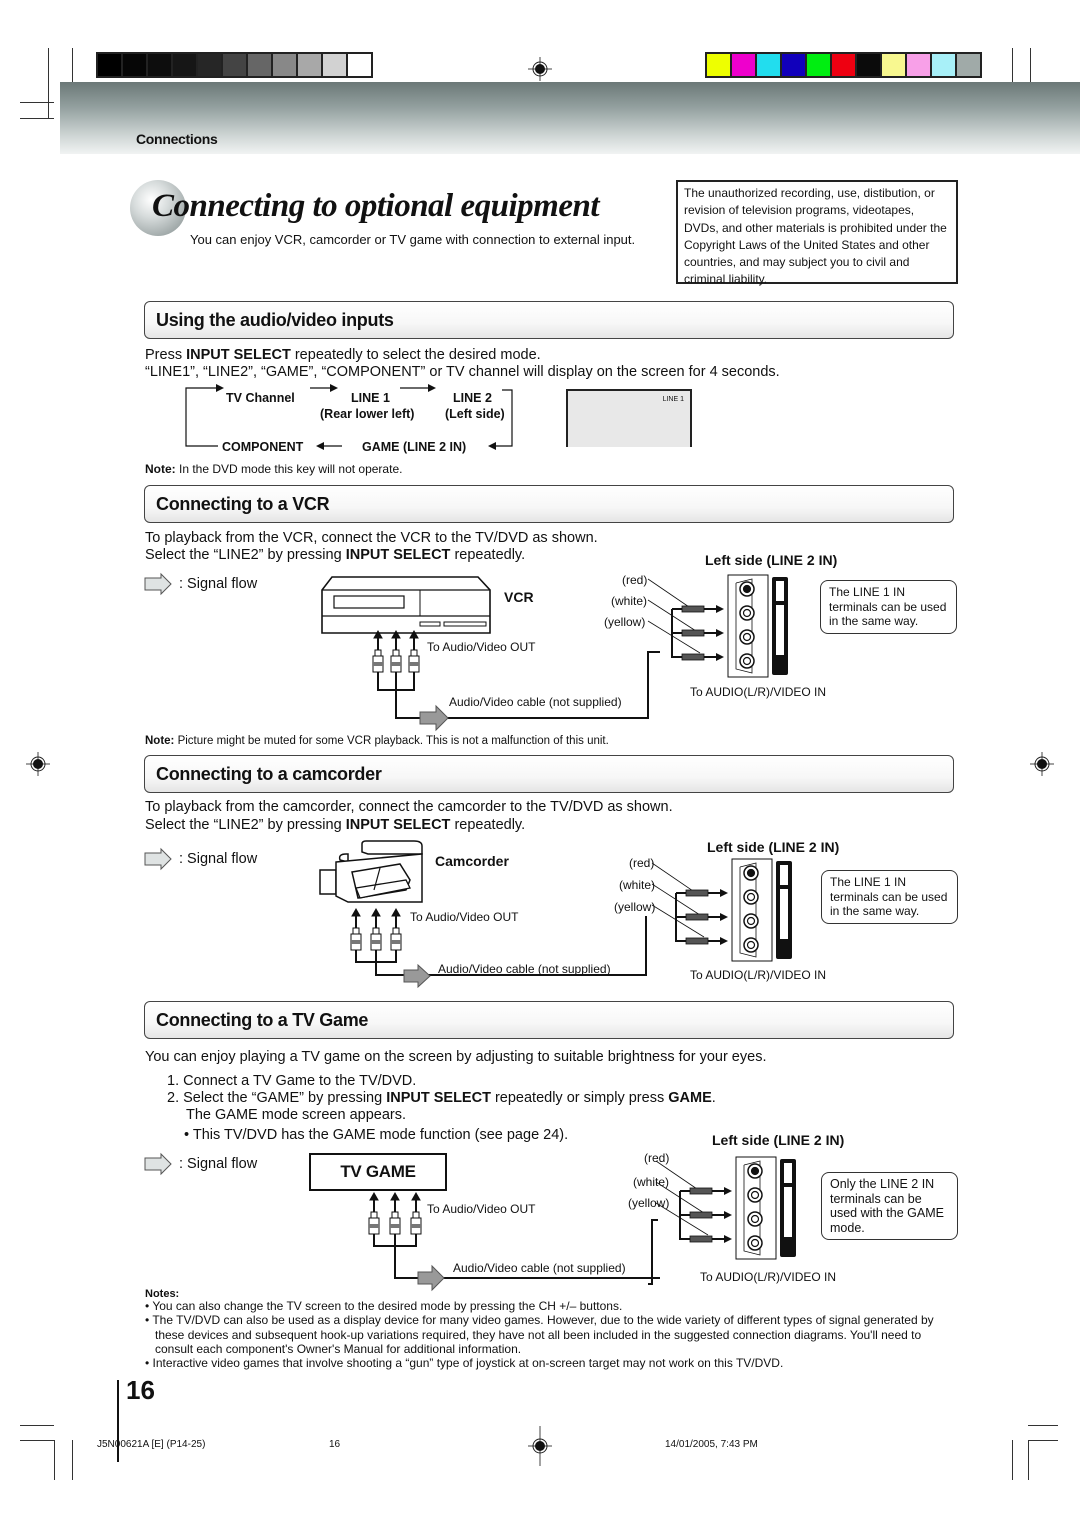 The height and width of the screenshot is (1528, 1080). What do you see at coordinates (625, 622) in the screenshot?
I see `vcr-yellow-label: (yellow)` at bounding box center [625, 622].